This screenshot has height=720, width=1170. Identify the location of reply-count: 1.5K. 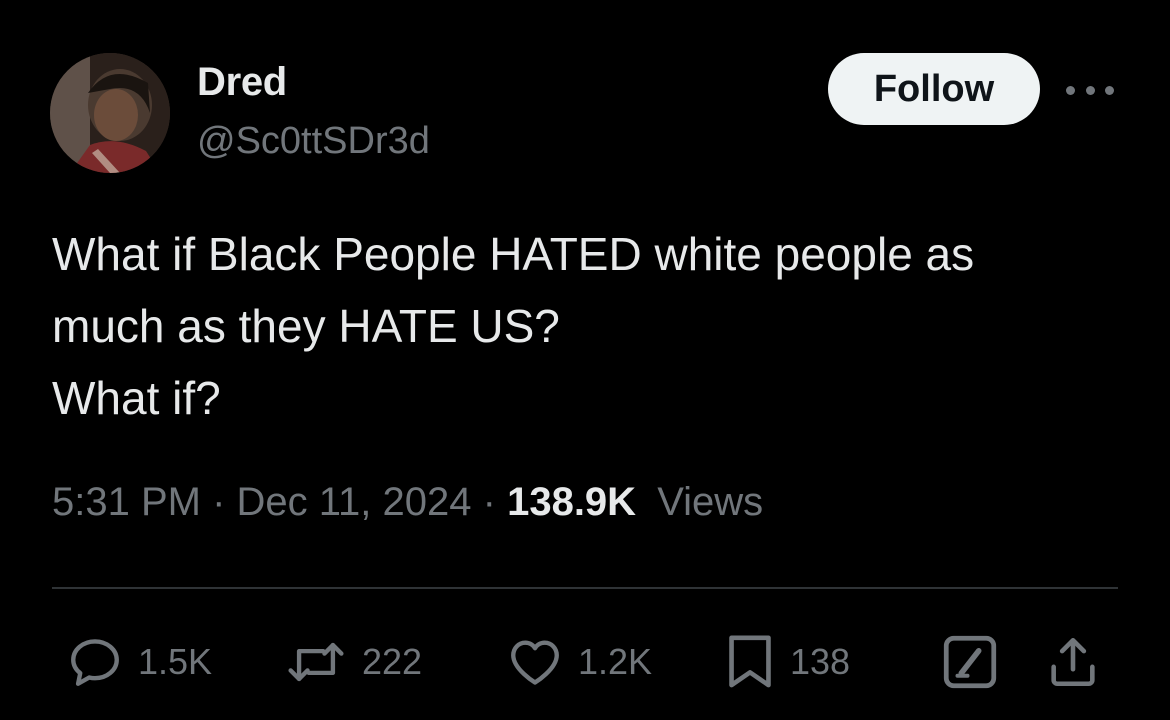
(175, 661).